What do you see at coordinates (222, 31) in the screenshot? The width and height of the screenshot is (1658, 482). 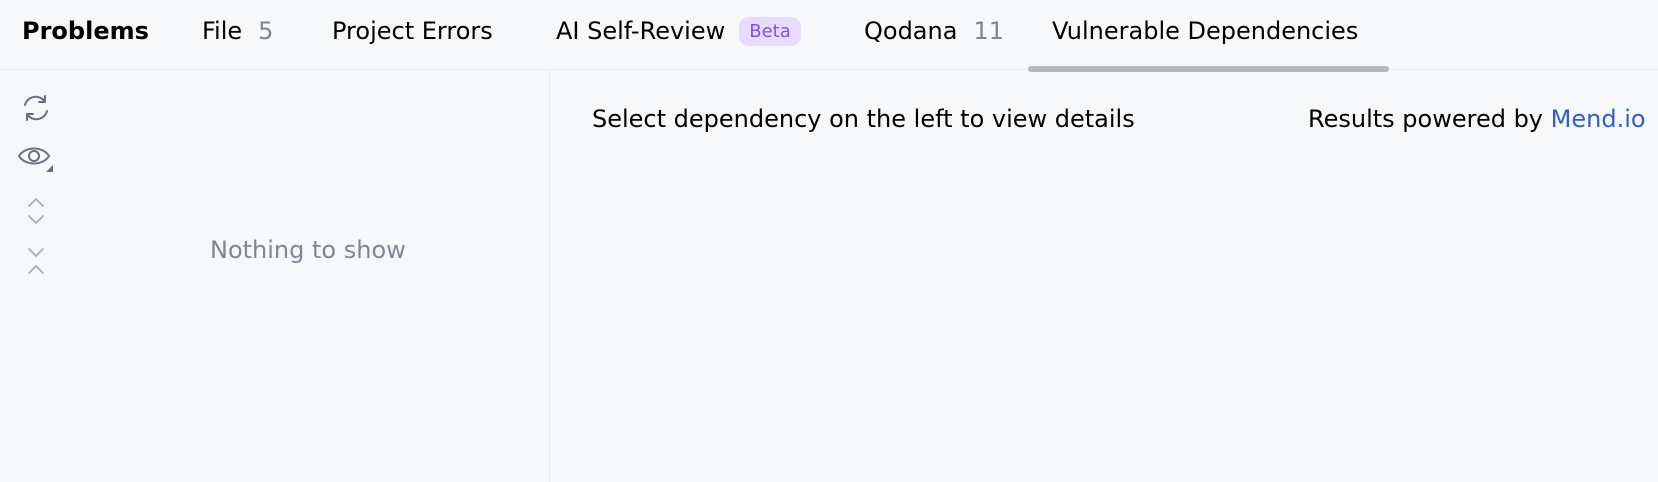 I see `tab-file-label: File` at bounding box center [222, 31].